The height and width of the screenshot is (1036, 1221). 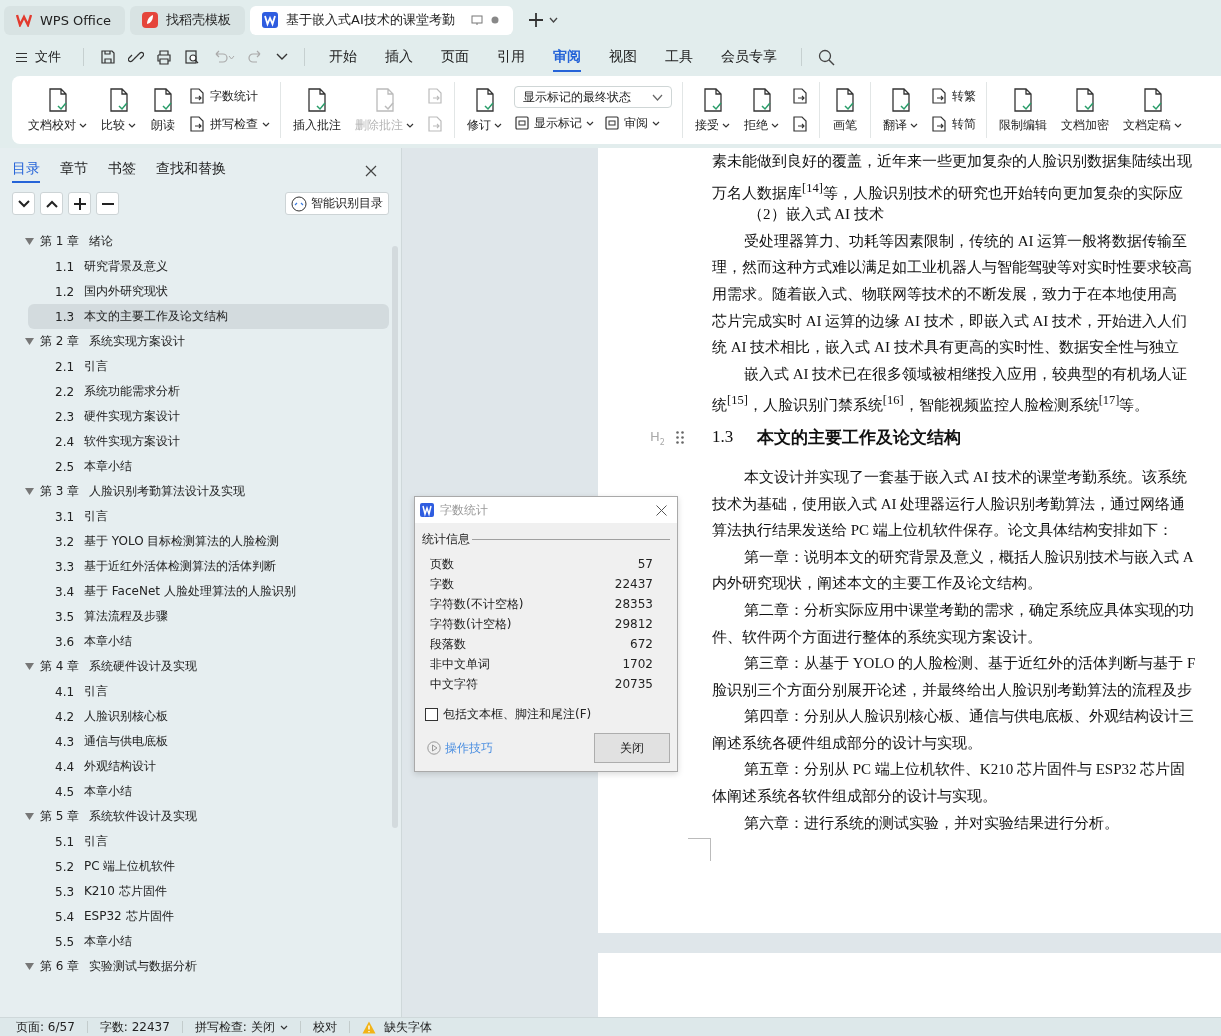 What do you see at coordinates (122, 171) in the screenshot?
I see `sidebar-tab: 书签` at bounding box center [122, 171].